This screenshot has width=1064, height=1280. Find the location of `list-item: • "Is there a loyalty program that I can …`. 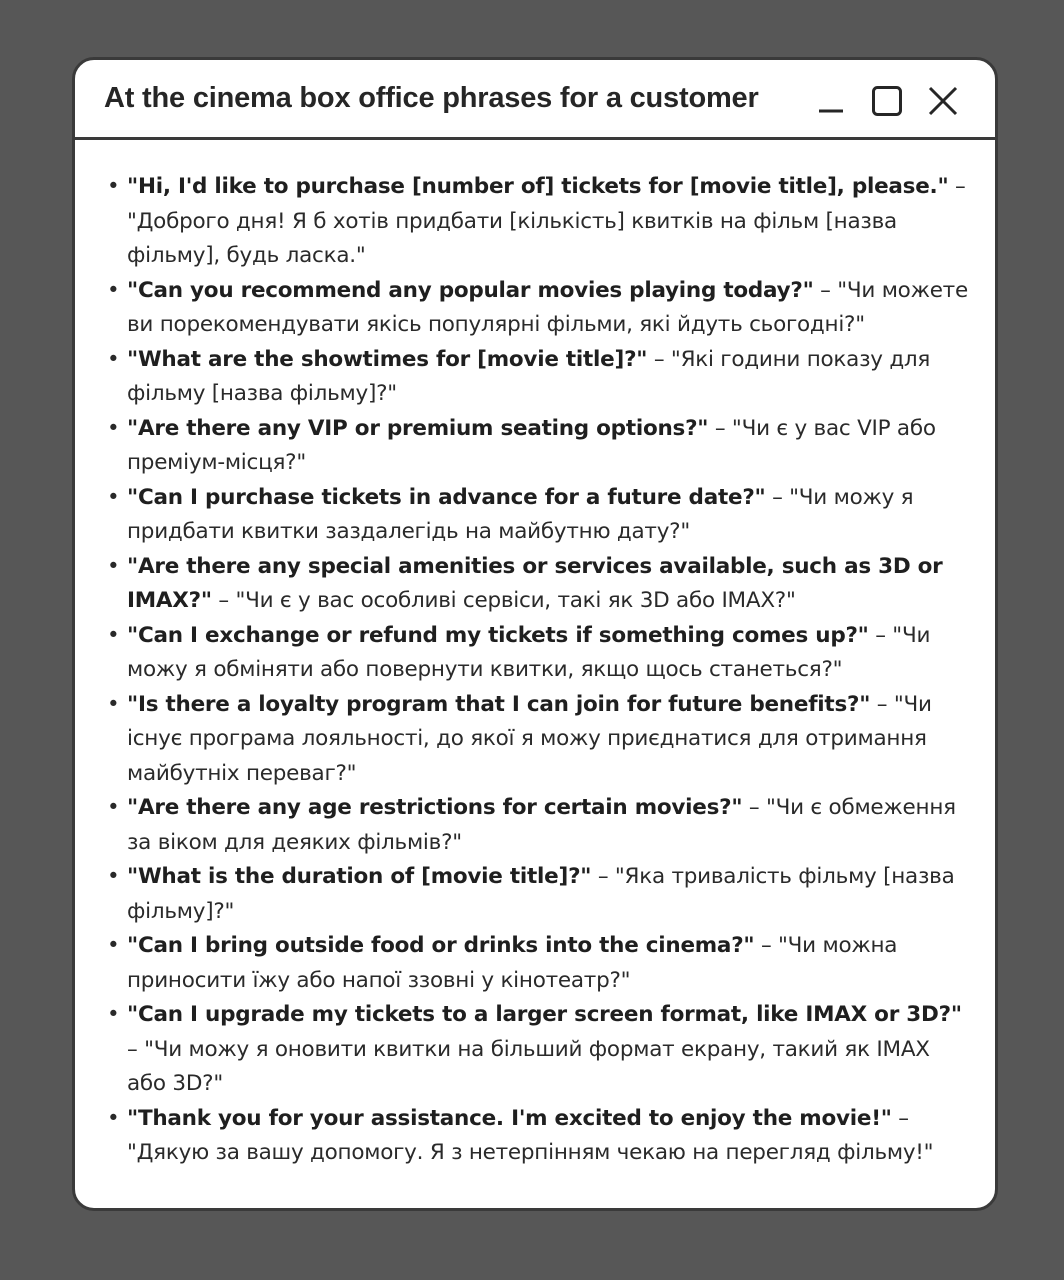

list-item: • "Is there a loyalty program that I can … is located at coordinates (540, 740).